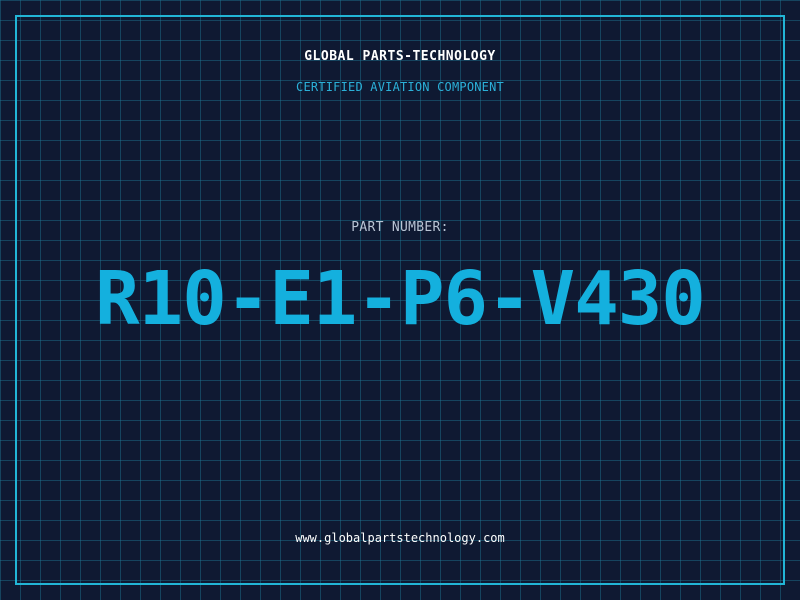 The height and width of the screenshot is (600, 800). What do you see at coordinates (400, 87) in the screenshot?
I see `certification-subtitle: CERTIFIED AVIATION COMPONENT` at bounding box center [400, 87].